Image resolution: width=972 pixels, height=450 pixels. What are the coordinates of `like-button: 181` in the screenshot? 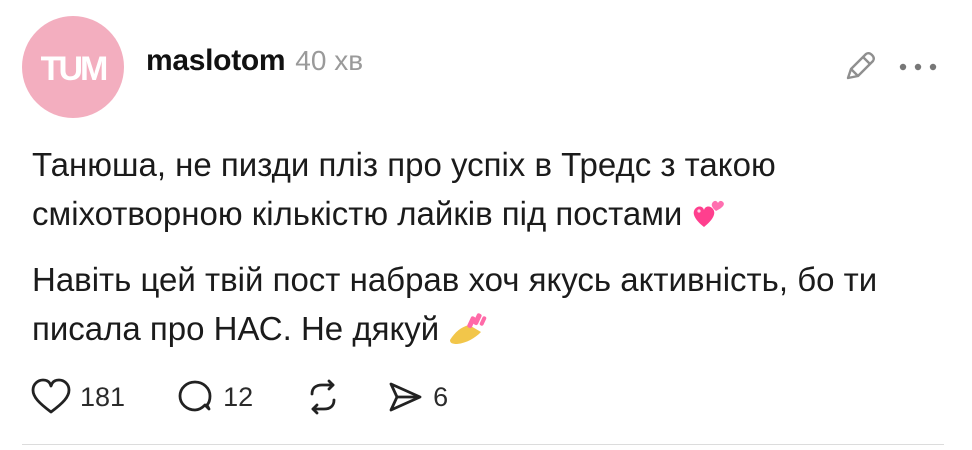 It's located at (77, 397).